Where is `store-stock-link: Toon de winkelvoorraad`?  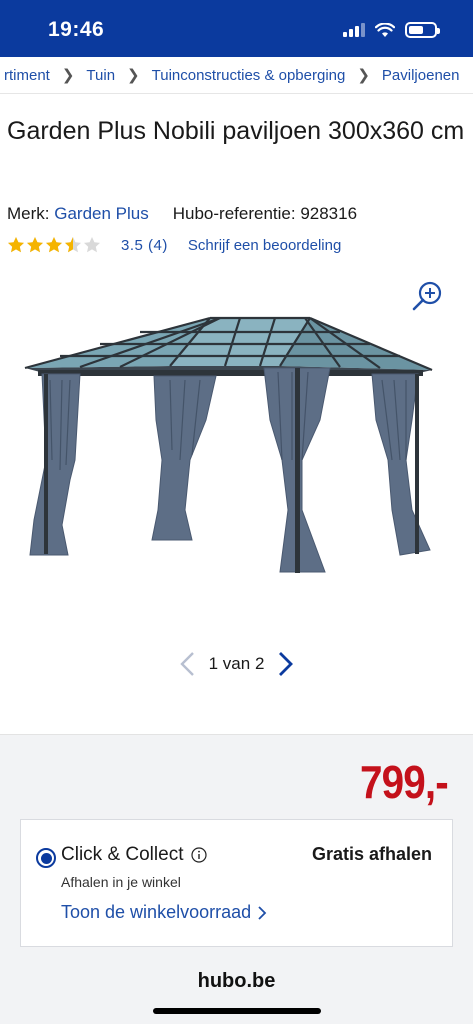
store-stock-link: Toon de winkelvoorraad is located at coordinates (164, 912).